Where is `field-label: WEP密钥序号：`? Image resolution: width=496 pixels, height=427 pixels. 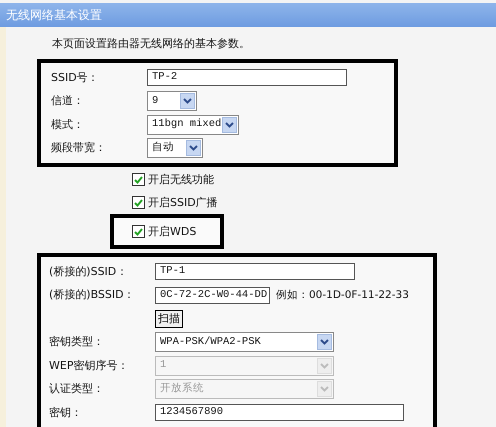 field-label: WEP密钥序号： is located at coordinates (89, 365).